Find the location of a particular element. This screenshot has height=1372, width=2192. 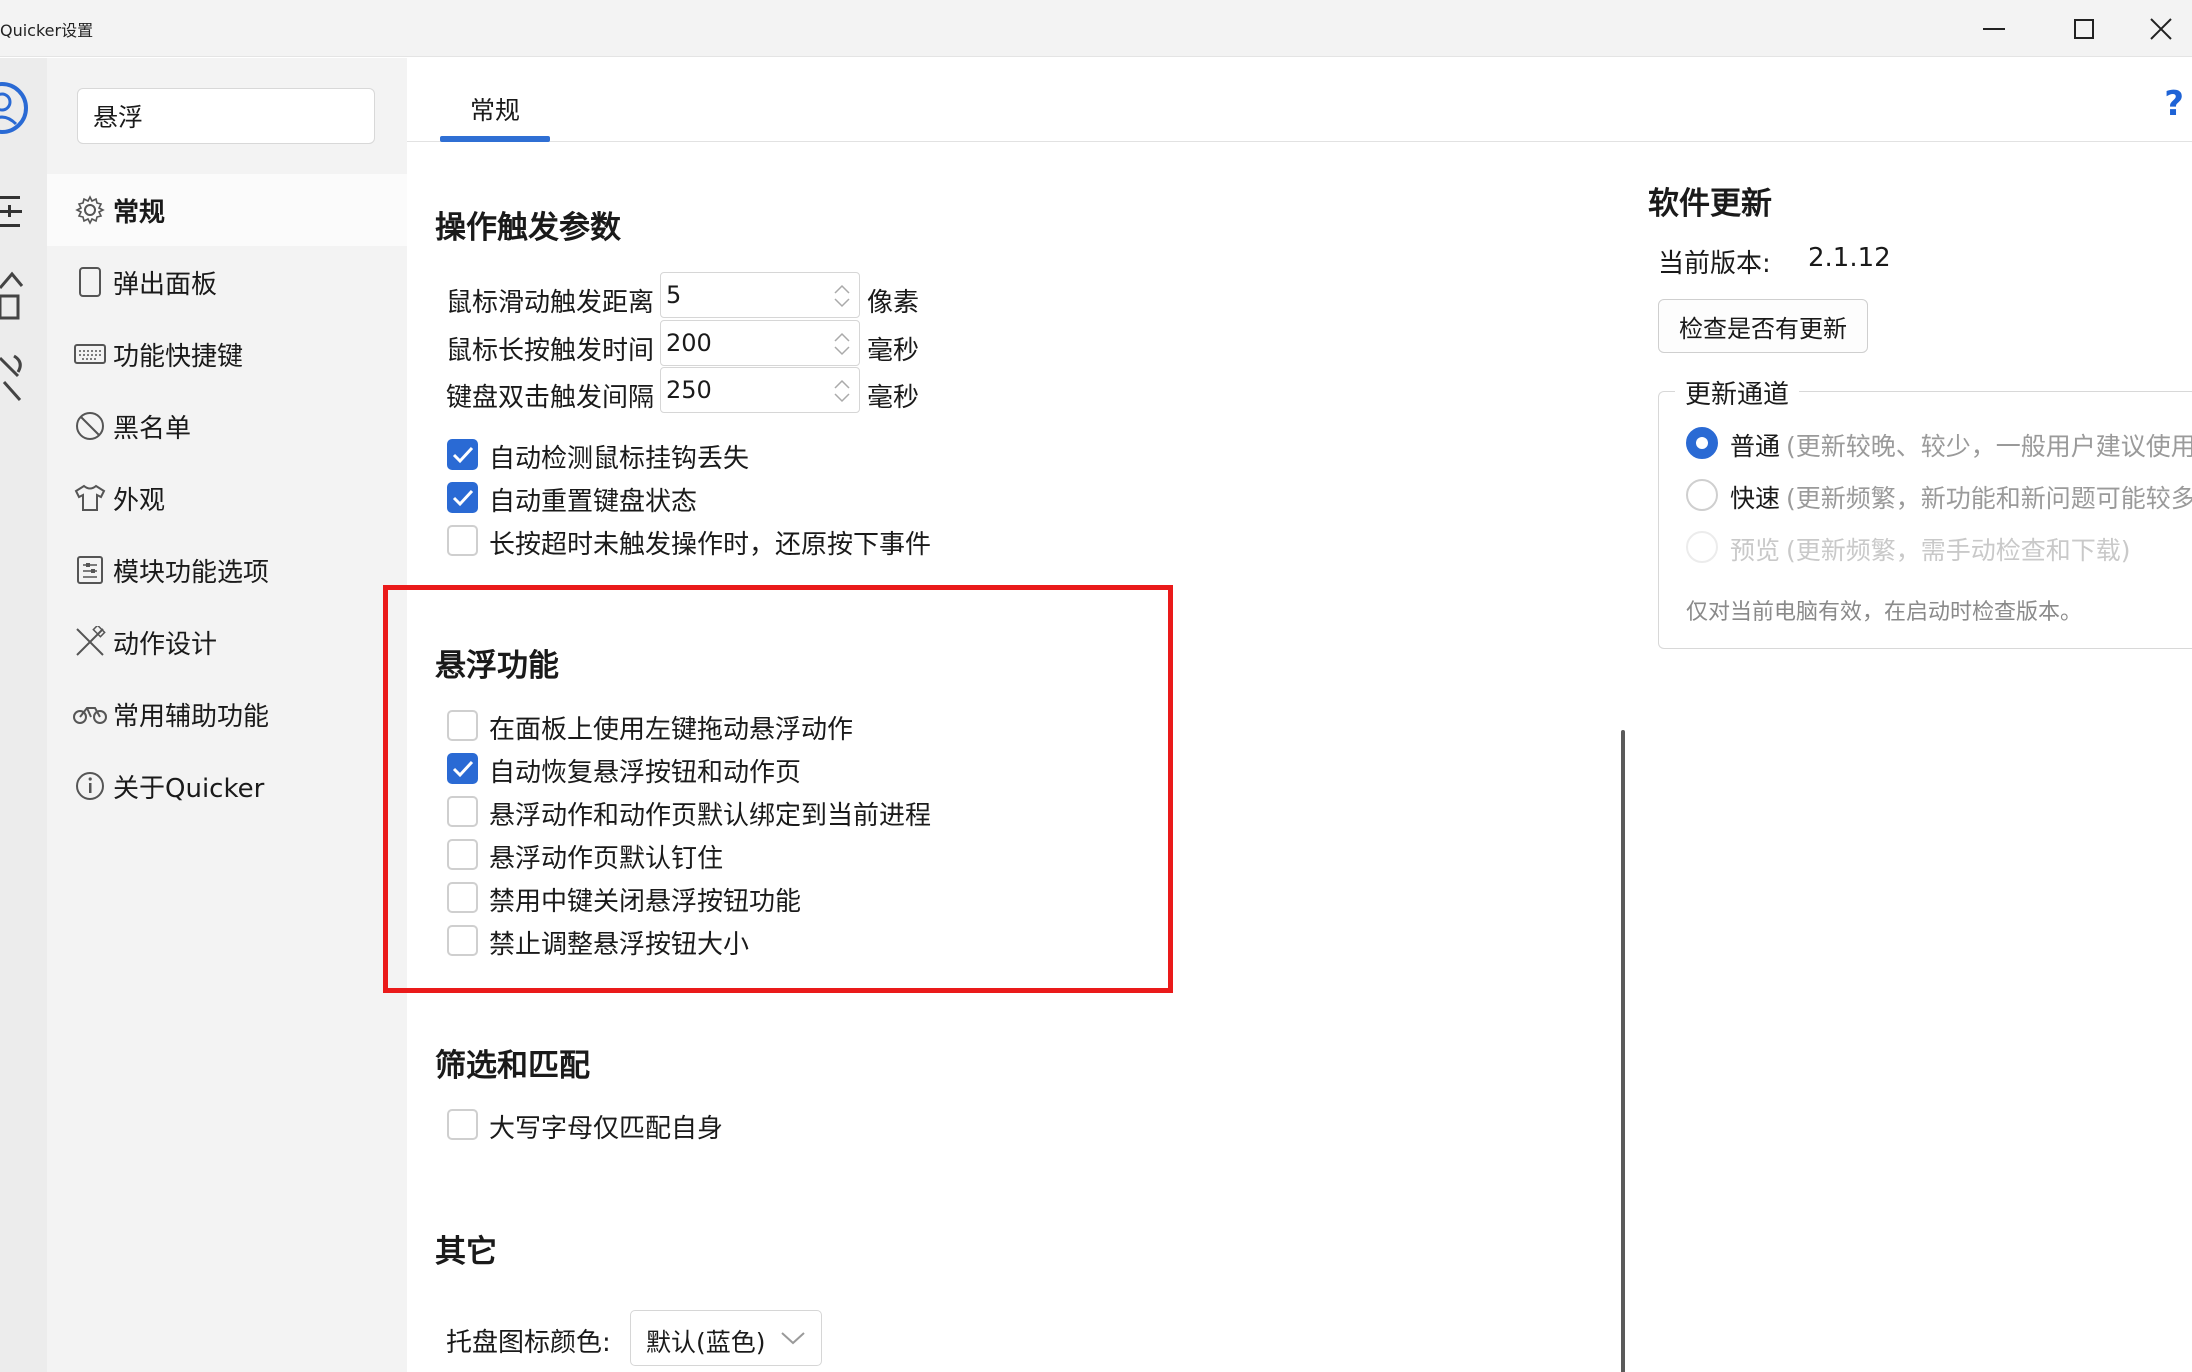

radio-channel-fast is located at coordinates (1702, 495).